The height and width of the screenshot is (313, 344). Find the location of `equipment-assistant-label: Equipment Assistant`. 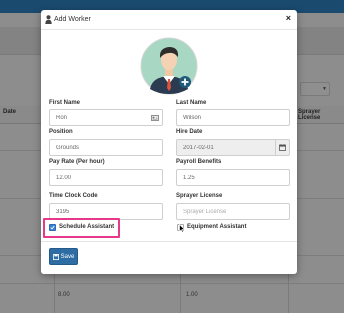

equipment-assistant-label: Equipment Assistant is located at coordinates (216, 227).